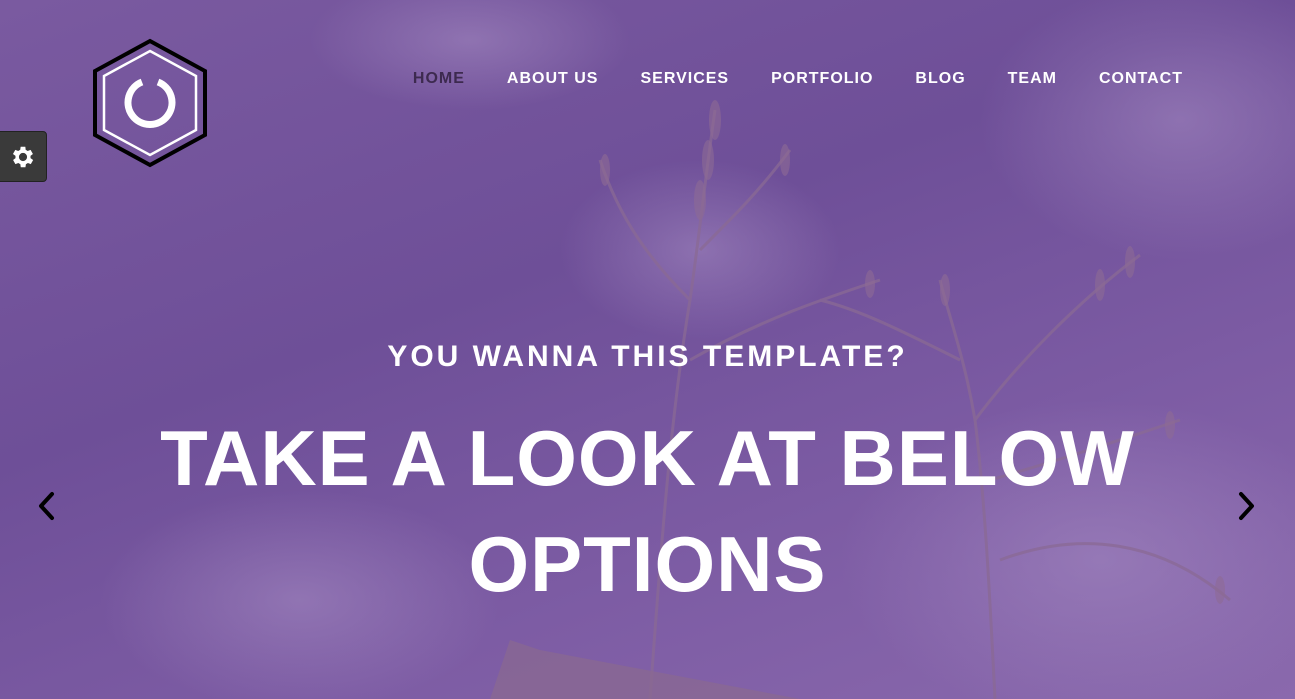 This screenshot has width=1295, height=699. What do you see at coordinates (684, 79) in the screenshot?
I see `nav-item-services: SERVICES` at bounding box center [684, 79].